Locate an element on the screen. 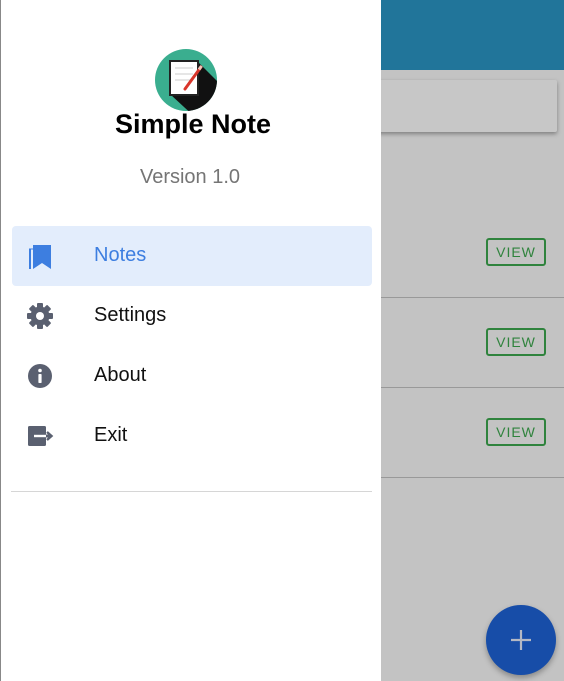  drawer-item-about: About is located at coordinates (192, 376).